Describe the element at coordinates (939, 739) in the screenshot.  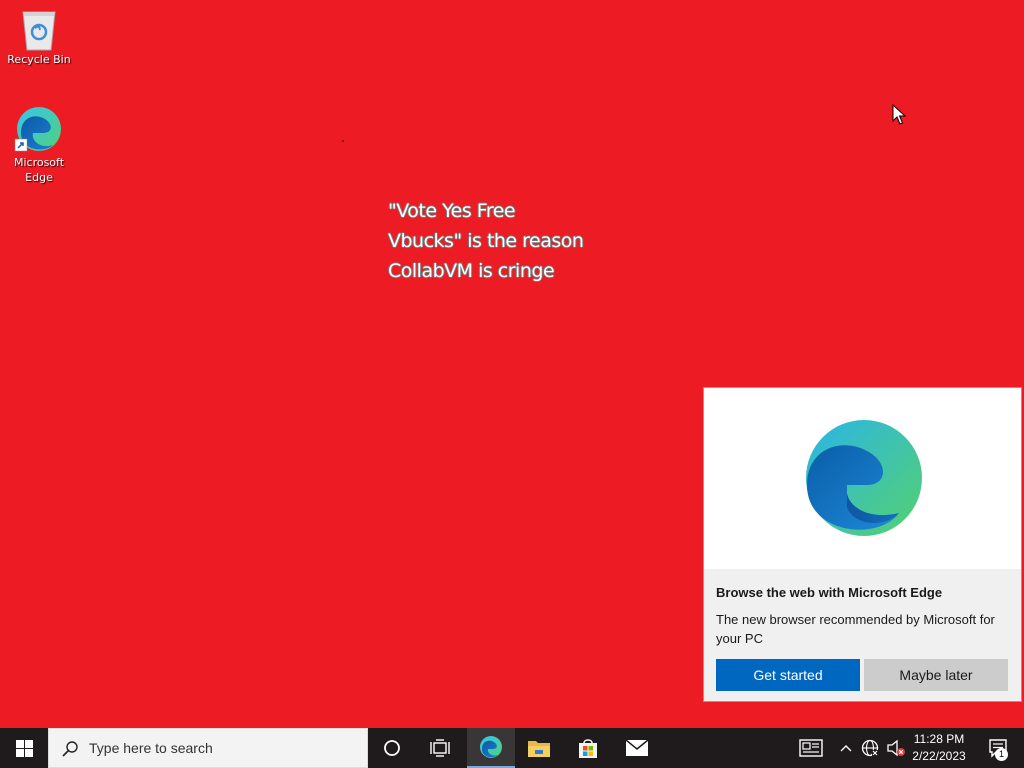
I see `clock-time: 11:28 PM` at that location.